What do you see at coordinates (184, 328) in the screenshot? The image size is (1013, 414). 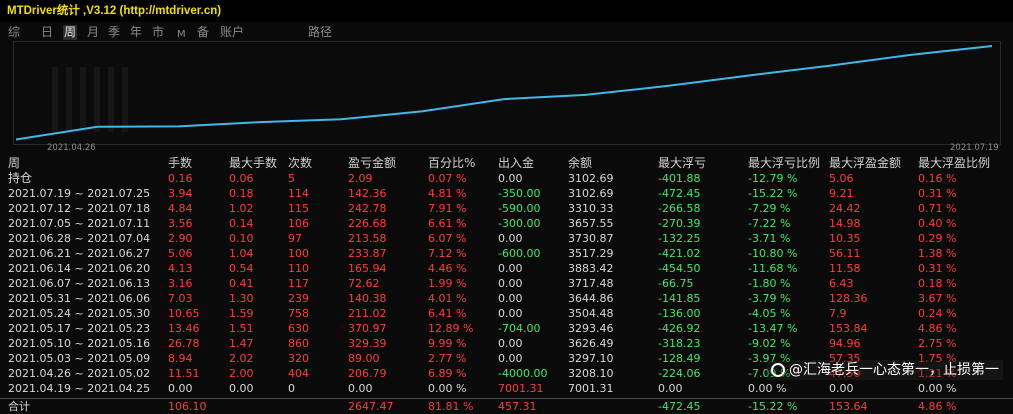 I see `table-cell: 13.46` at bounding box center [184, 328].